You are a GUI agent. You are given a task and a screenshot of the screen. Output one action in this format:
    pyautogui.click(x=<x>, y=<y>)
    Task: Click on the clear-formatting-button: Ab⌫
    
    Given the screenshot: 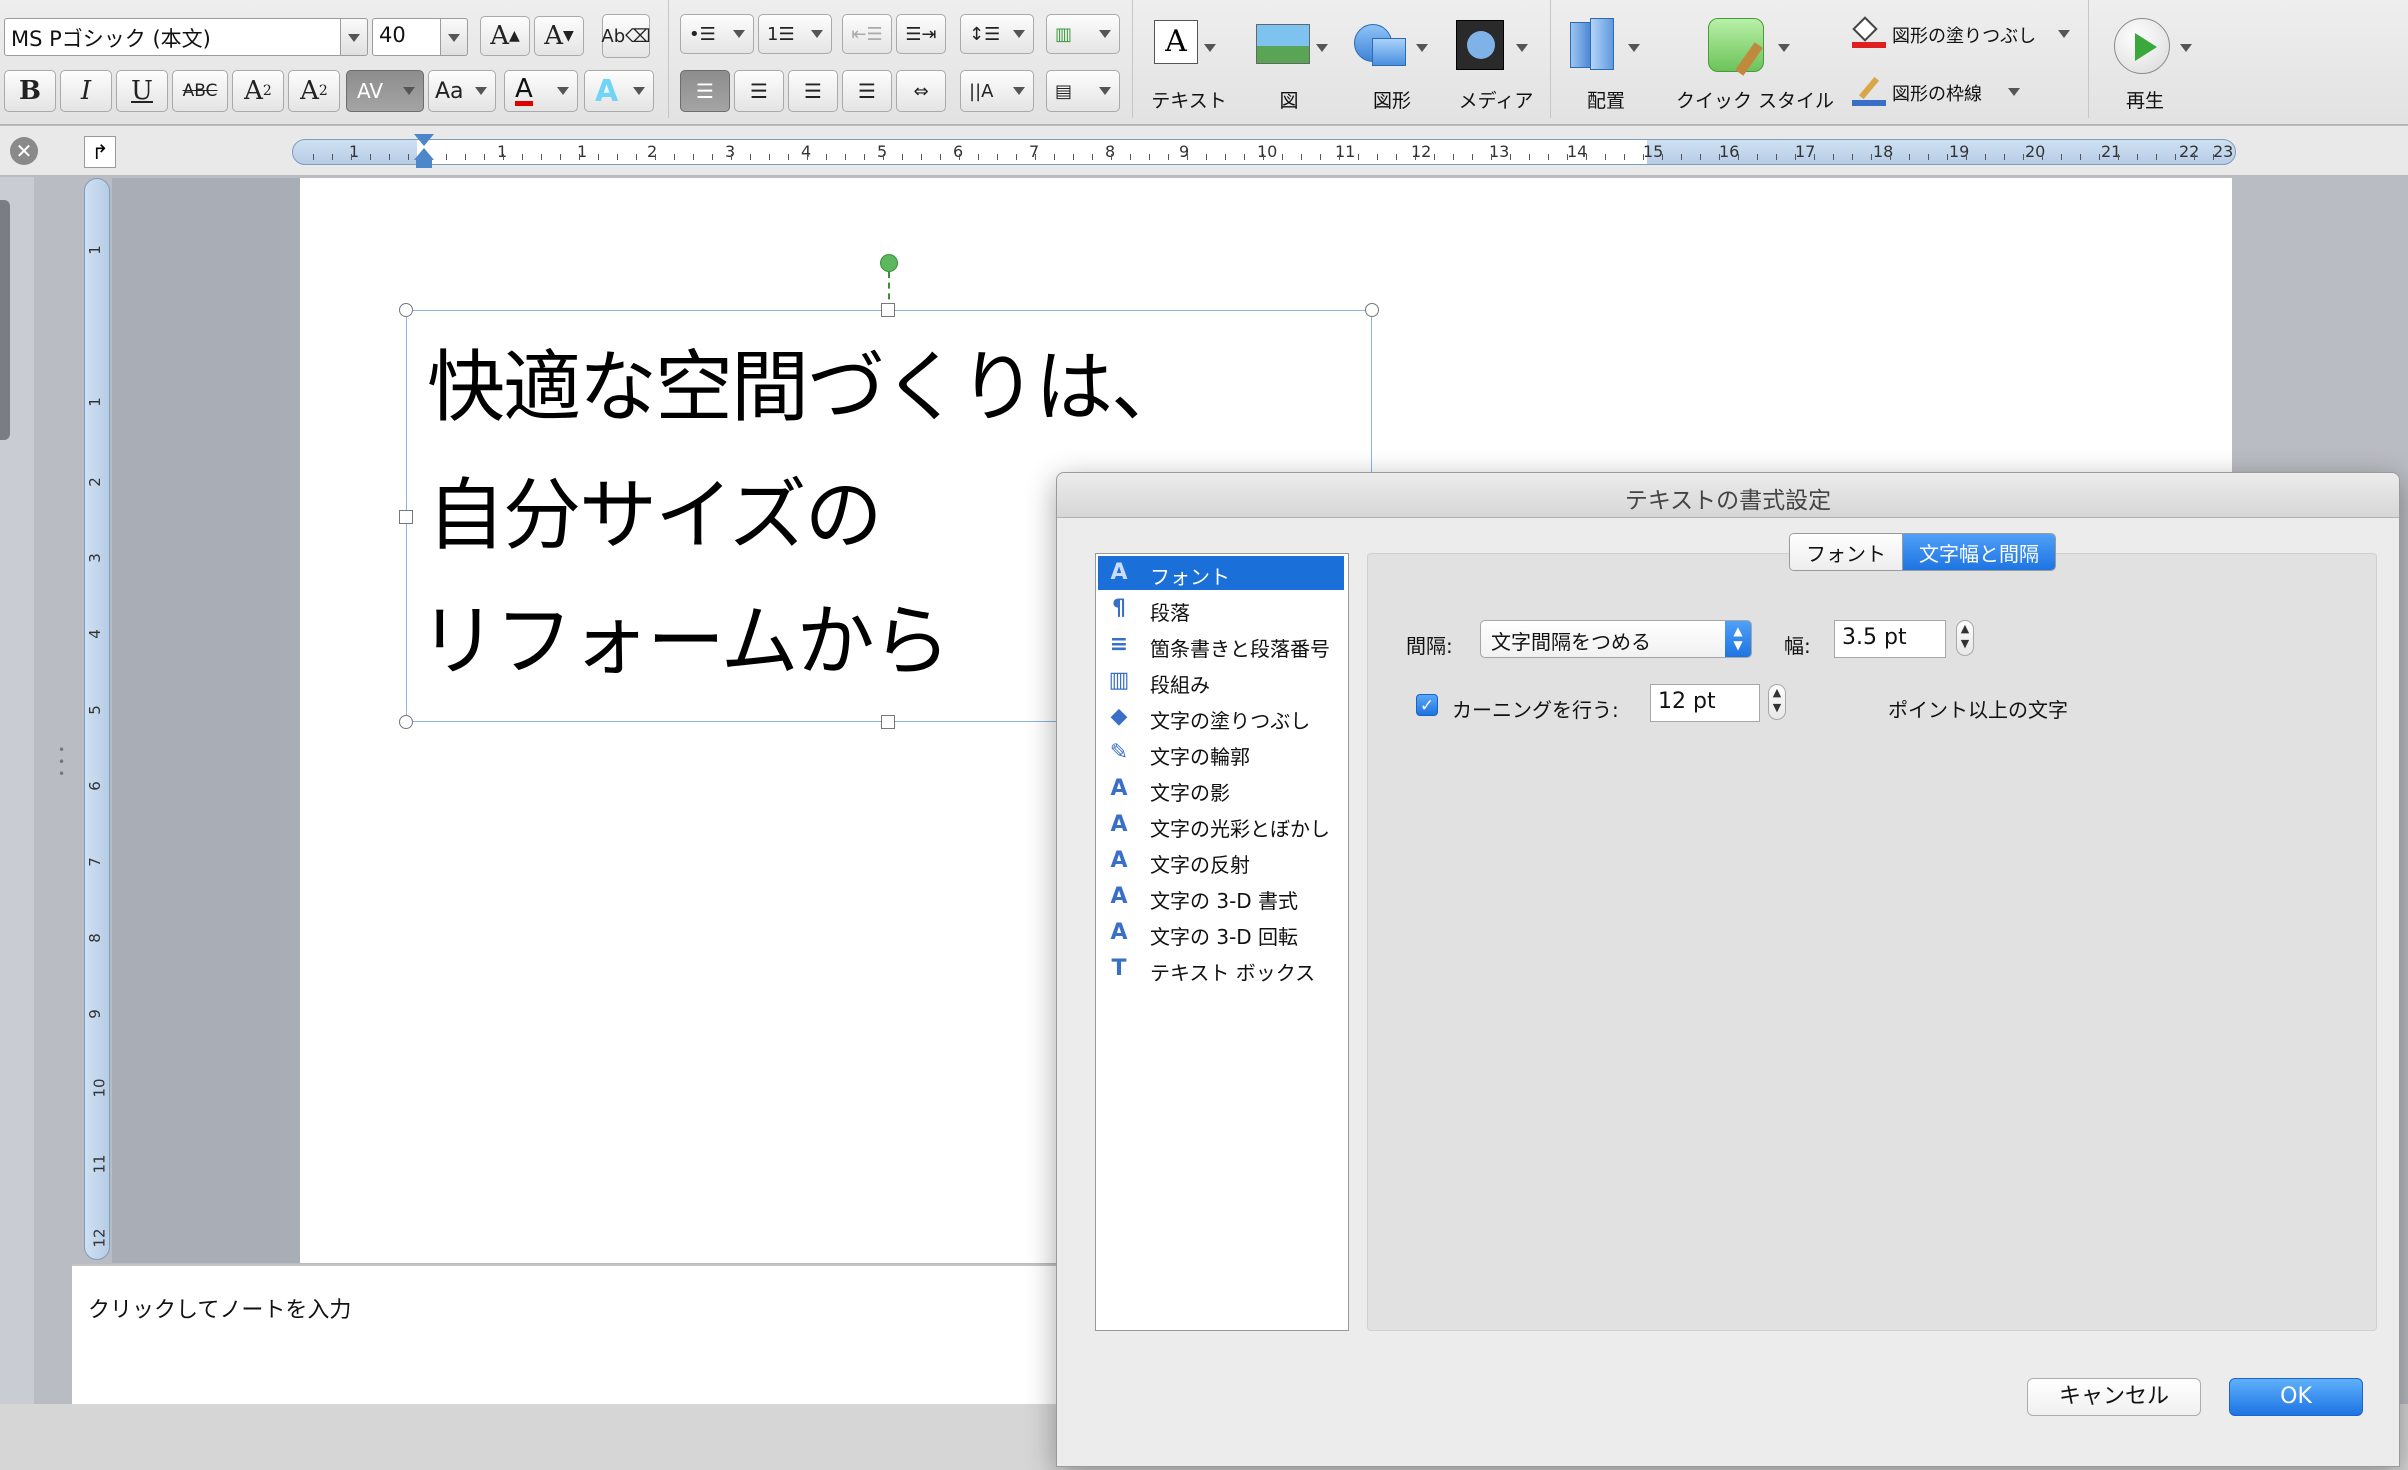 What is the action you would take?
    pyautogui.click(x=626, y=36)
    